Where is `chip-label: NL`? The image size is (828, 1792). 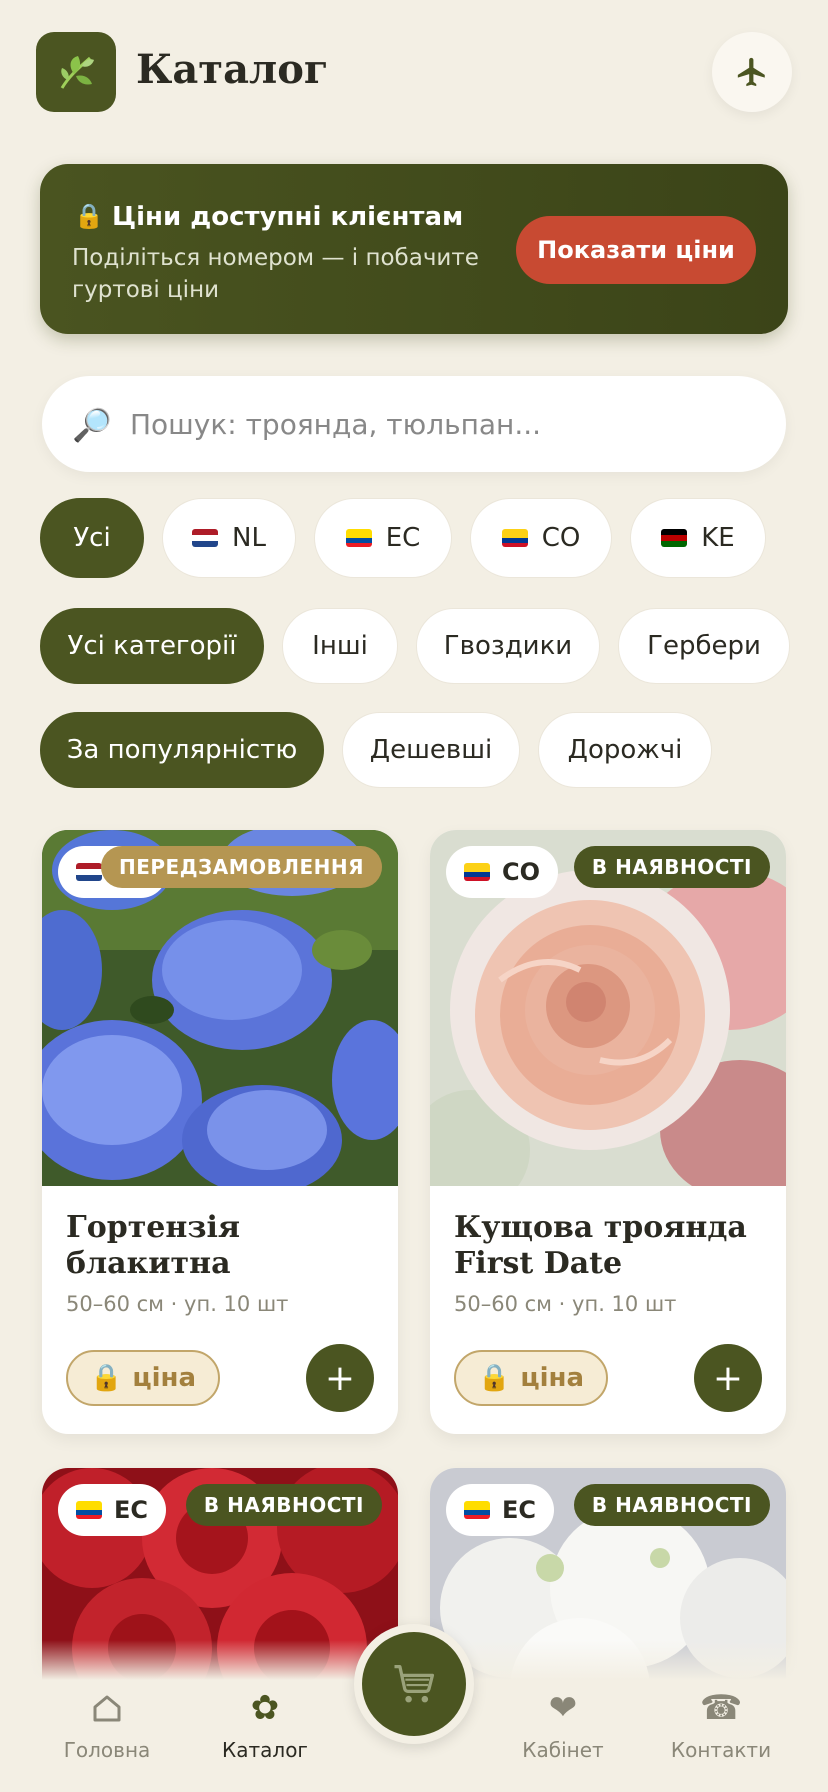 chip-label: NL is located at coordinates (249, 538).